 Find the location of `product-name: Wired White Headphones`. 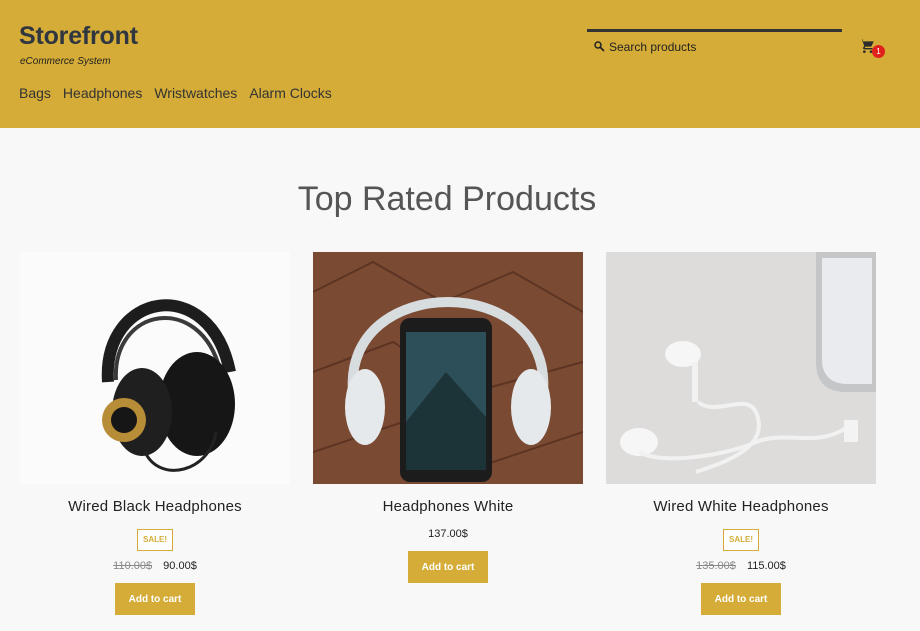

product-name: Wired White Headphones is located at coordinates (741, 506).